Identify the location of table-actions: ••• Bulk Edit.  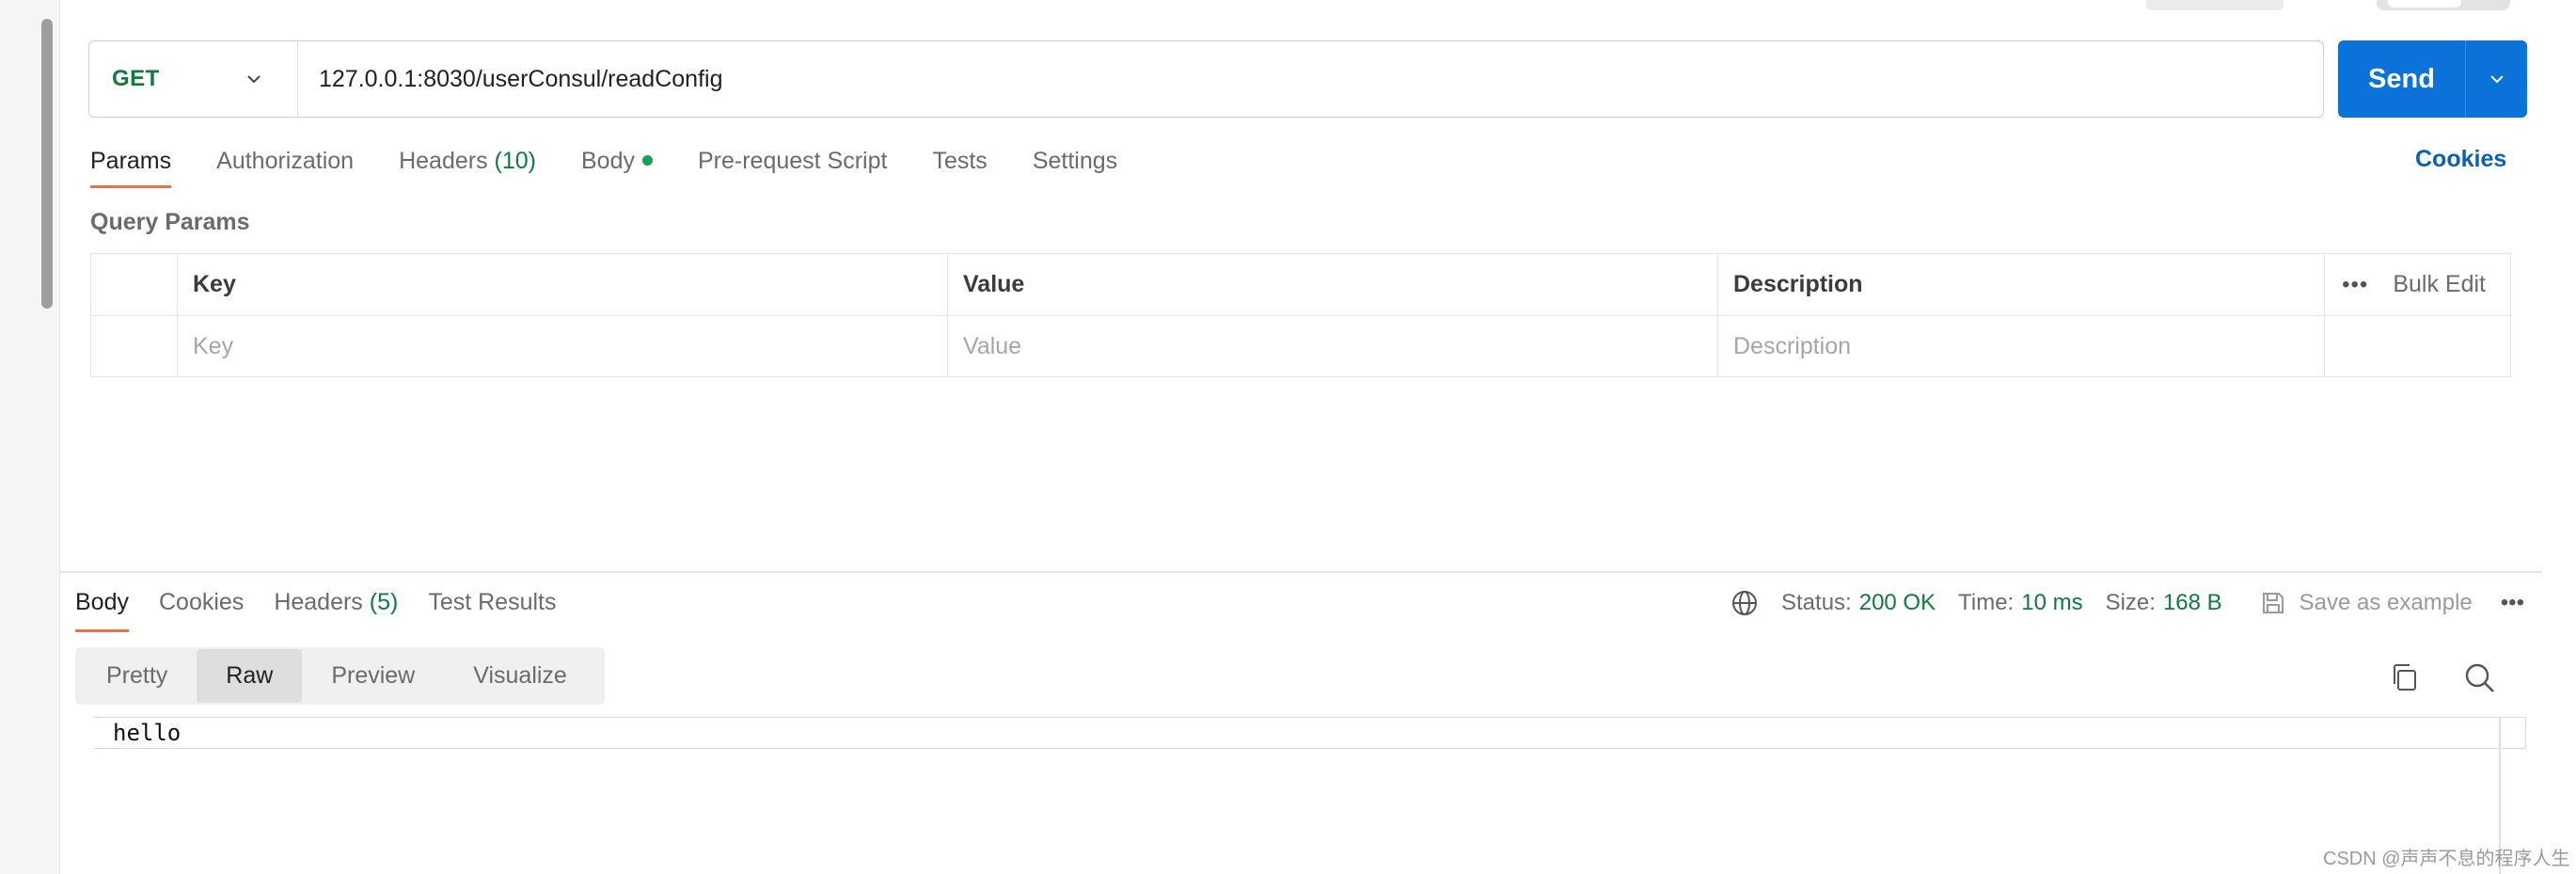
(2417, 284).